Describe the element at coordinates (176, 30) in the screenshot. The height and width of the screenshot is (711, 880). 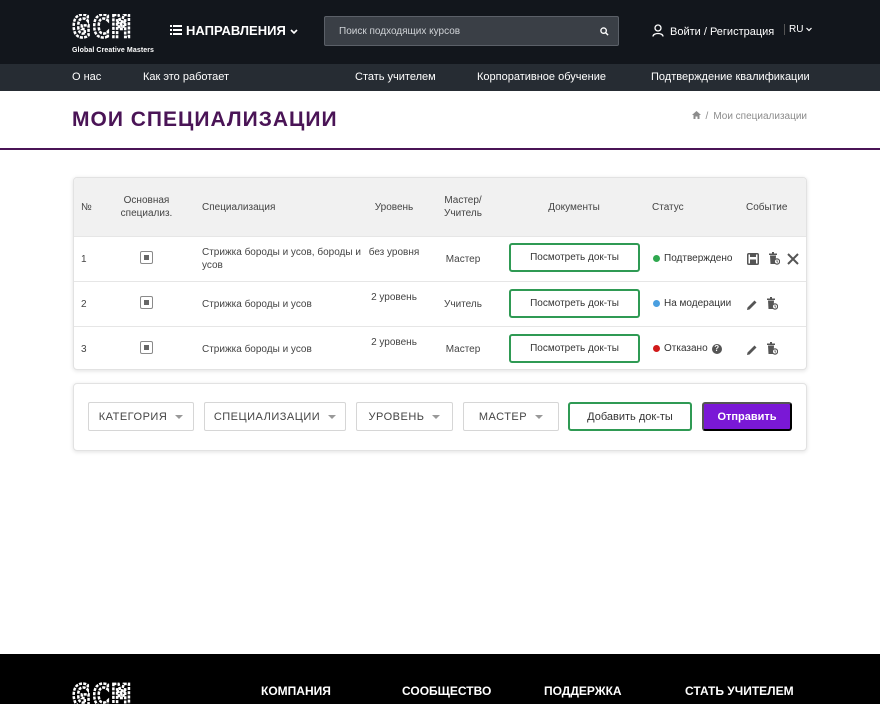
I see `list-icon` at that location.